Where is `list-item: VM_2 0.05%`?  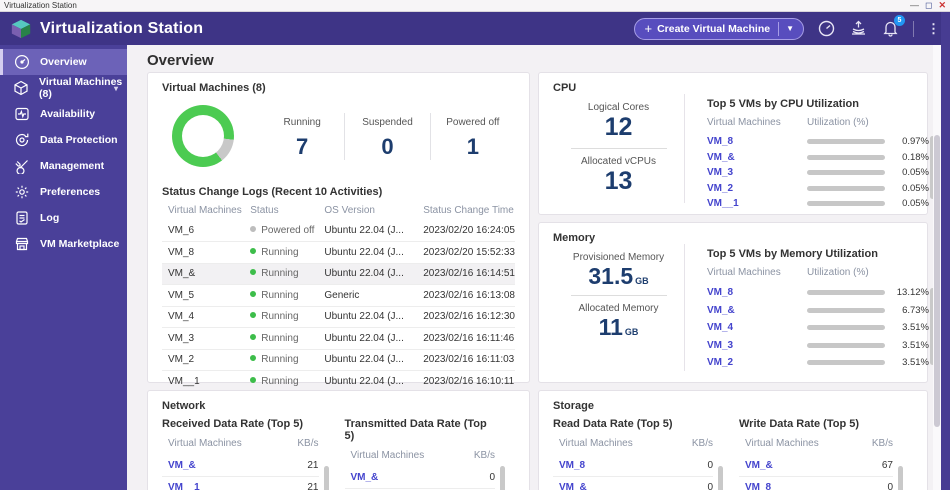
list-item: VM_2 0.05% is located at coordinates (818, 188).